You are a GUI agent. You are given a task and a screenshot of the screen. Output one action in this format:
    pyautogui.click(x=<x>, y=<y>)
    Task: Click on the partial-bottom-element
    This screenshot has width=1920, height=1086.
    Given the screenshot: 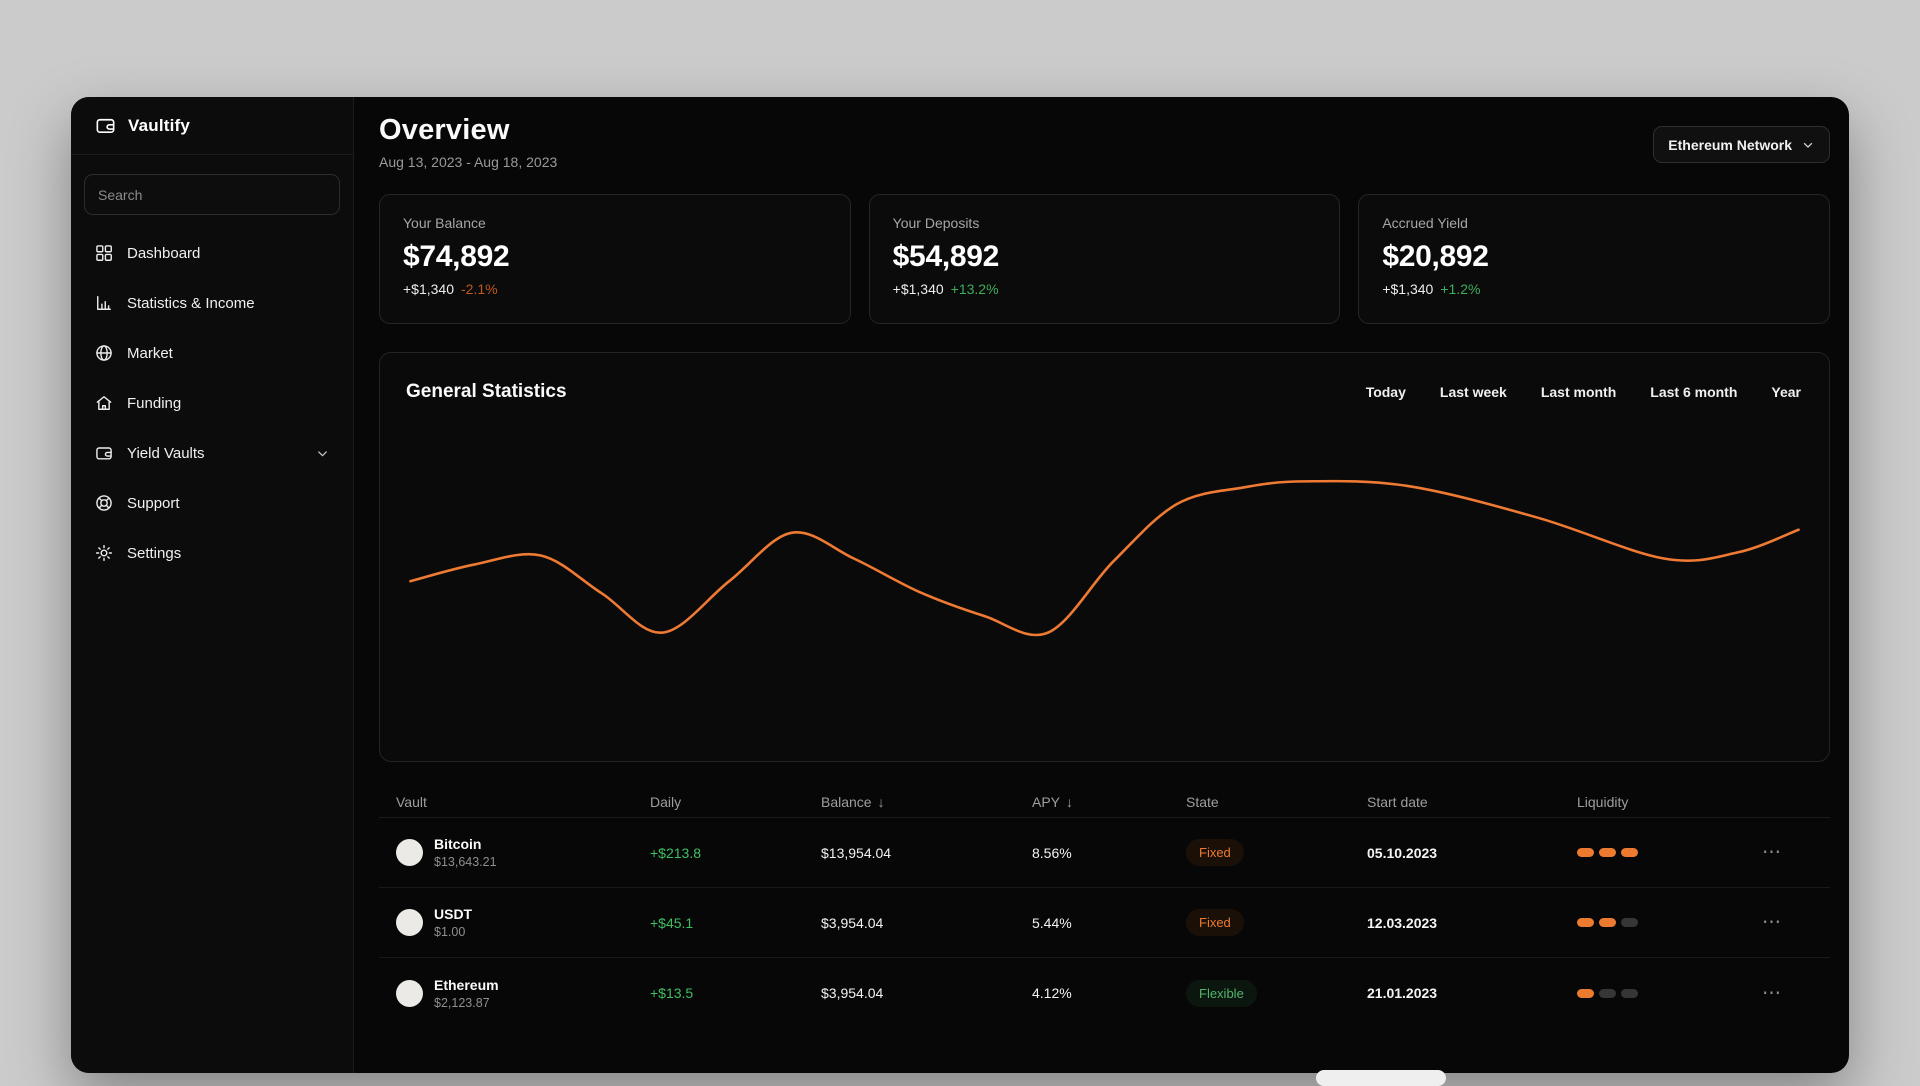 What is the action you would take?
    pyautogui.click(x=1381, y=1078)
    